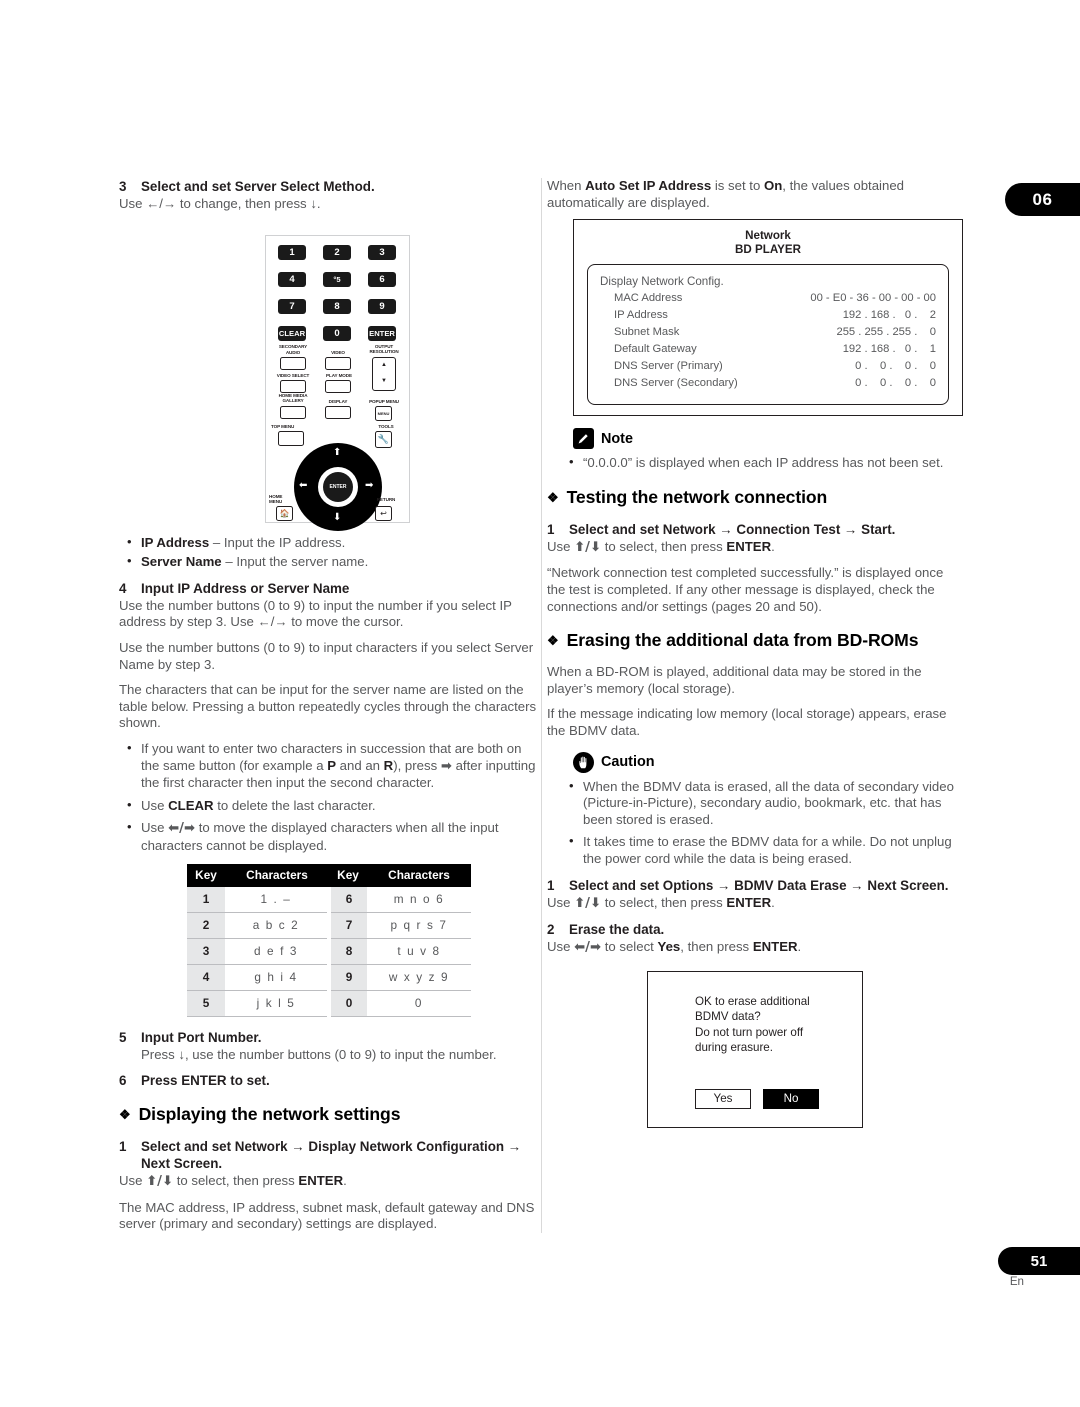 The height and width of the screenshot is (1407, 1080). What do you see at coordinates (1042, 199) in the screenshot?
I see `chapter-tab: 06` at bounding box center [1042, 199].